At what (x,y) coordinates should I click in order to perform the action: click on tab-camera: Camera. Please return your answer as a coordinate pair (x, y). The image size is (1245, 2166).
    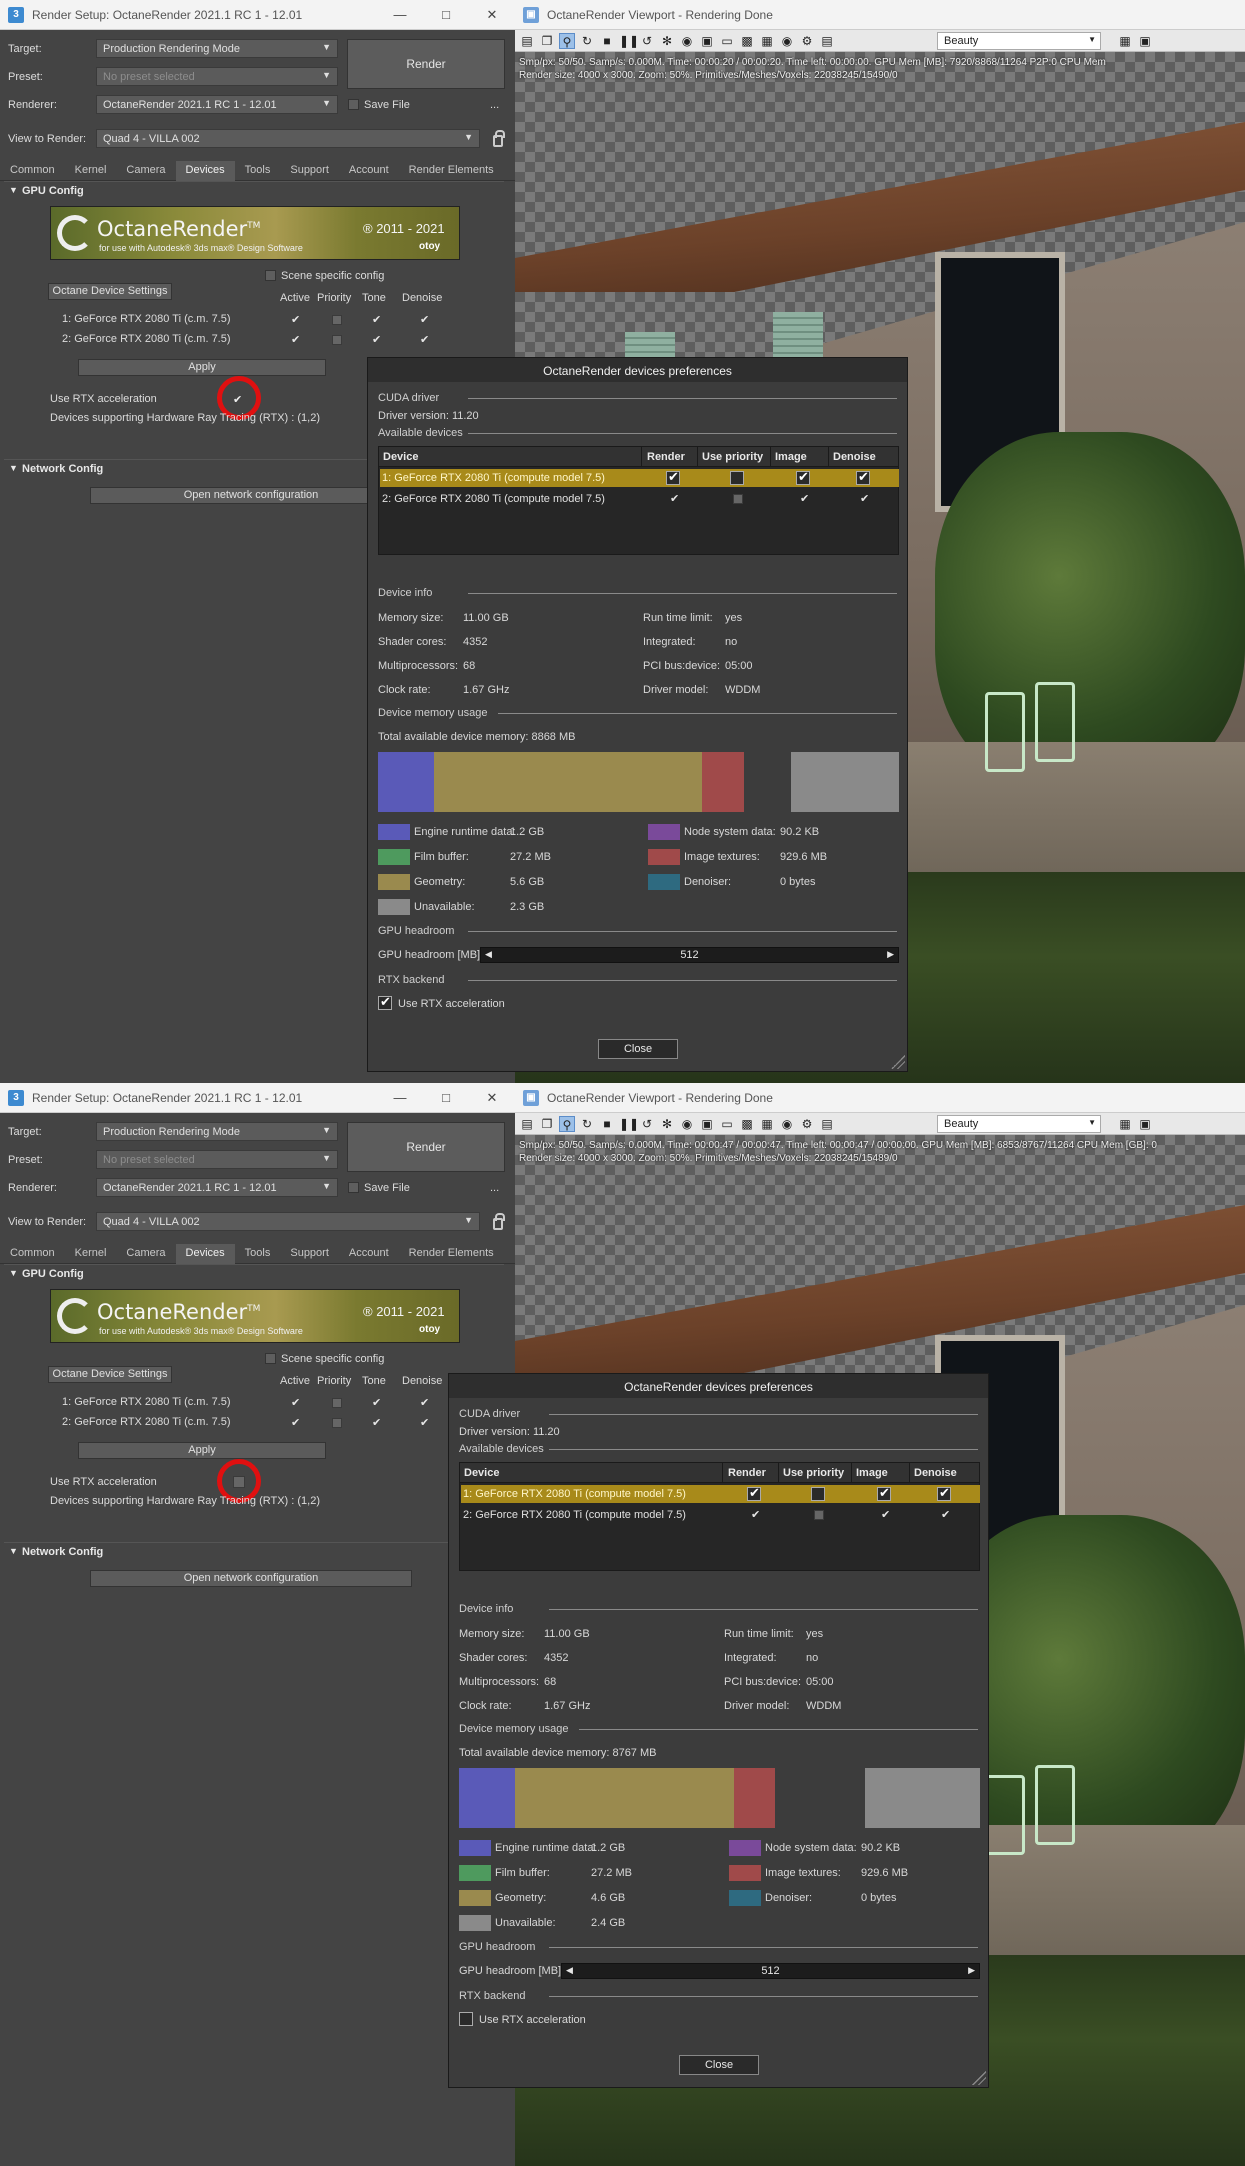
    Looking at the image, I should click on (145, 1254).